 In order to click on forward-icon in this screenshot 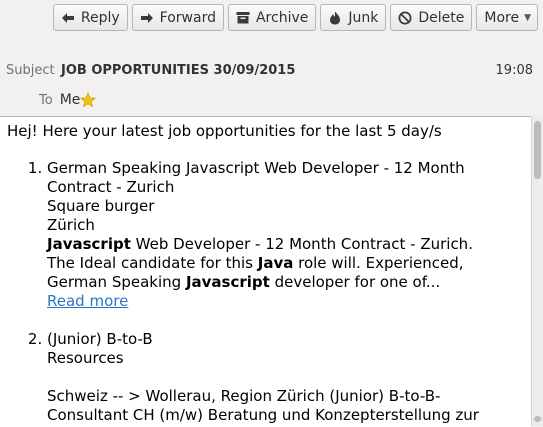, I will do `click(147, 18)`.